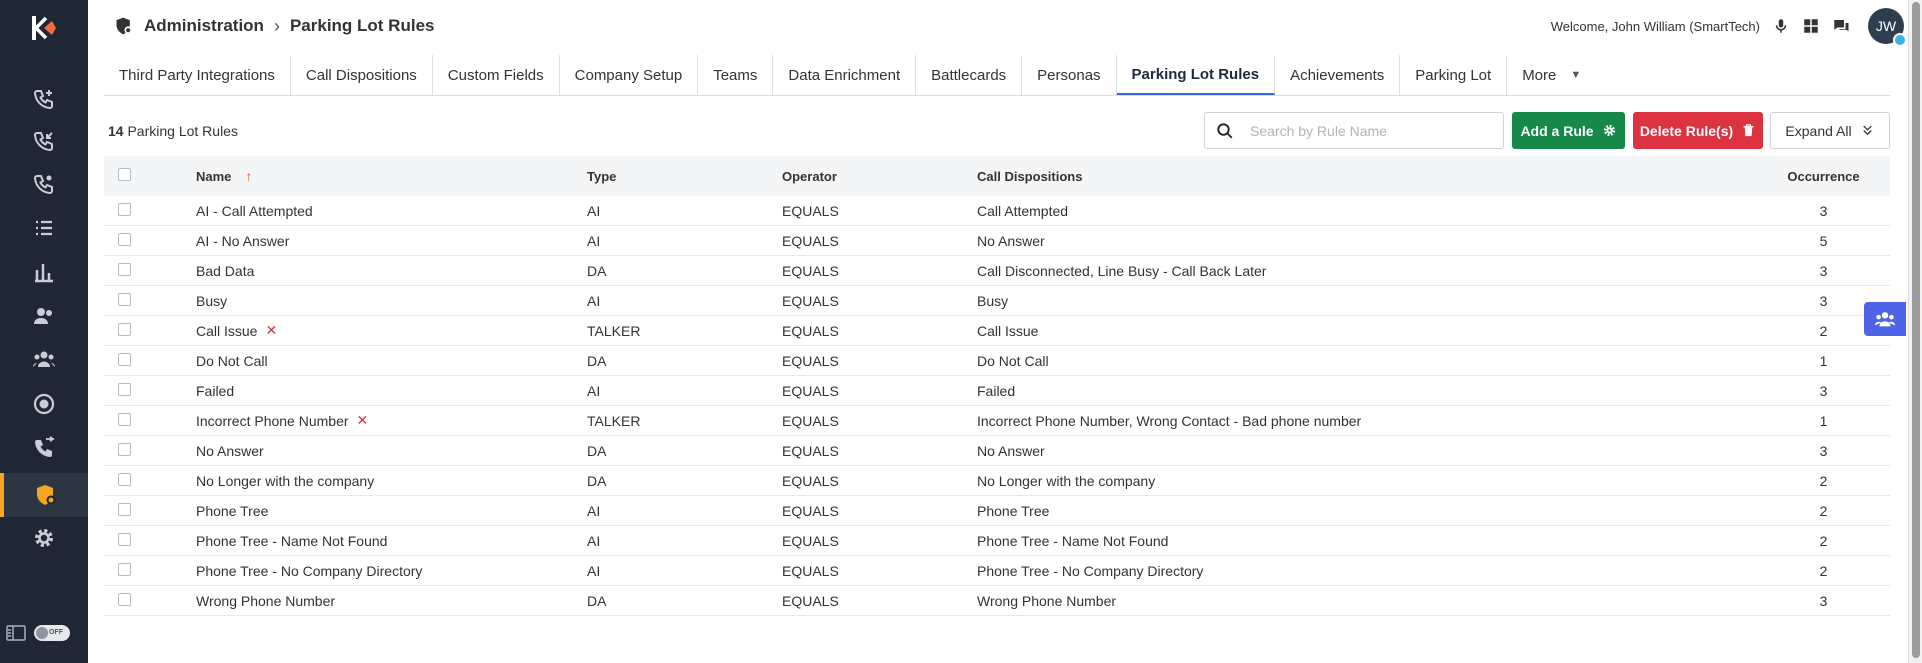 This screenshot has width=1922, height=663. Describe the element at coordinates (265, 601) in the screenshot. I see `rule-name: Wrong Phone Number` at that location.